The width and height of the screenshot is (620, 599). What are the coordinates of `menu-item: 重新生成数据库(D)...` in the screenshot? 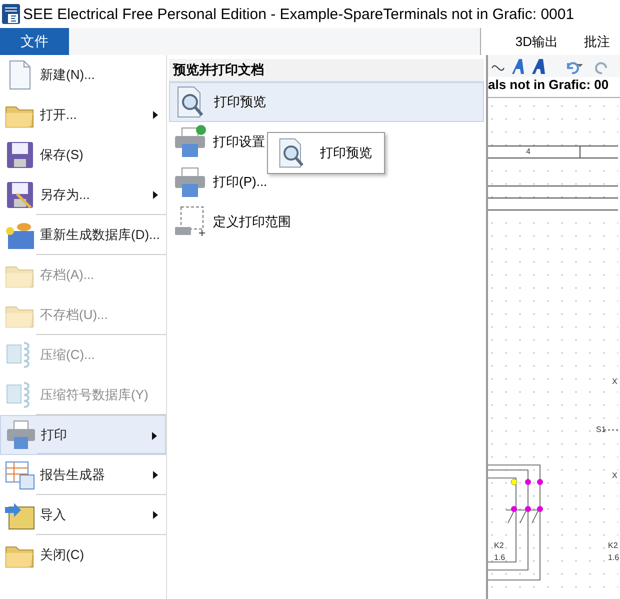 It's located at (83, 235).